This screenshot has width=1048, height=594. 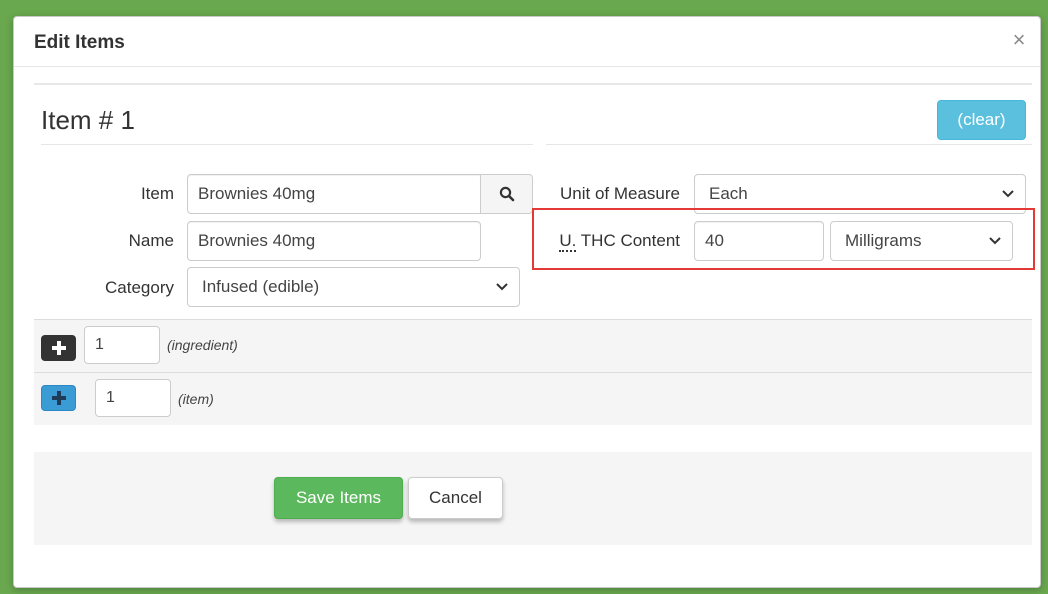 What do you see at coordinates (261, 286) in the screenshot?
I see `category-select-value: Infused (edible)` at bounding box center [261, 286].